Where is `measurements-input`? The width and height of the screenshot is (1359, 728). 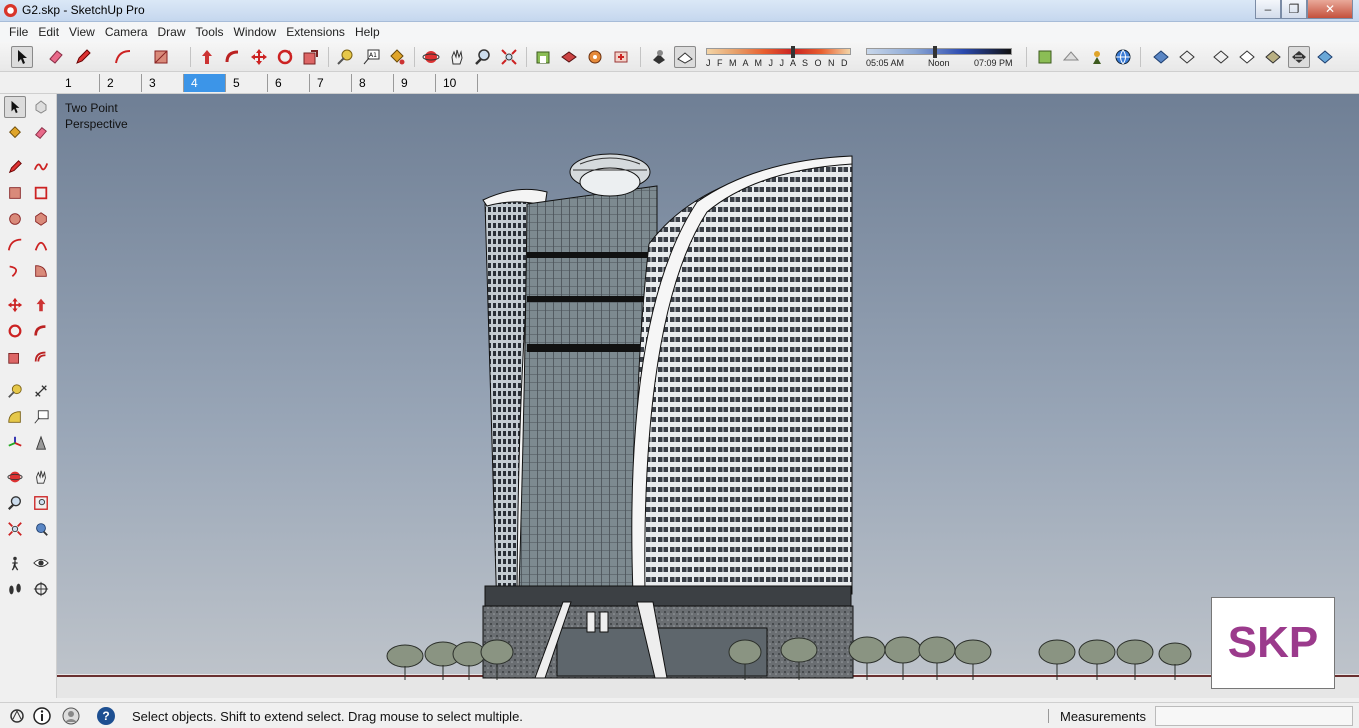 measurements-input is located at coordinates (1254, 716).